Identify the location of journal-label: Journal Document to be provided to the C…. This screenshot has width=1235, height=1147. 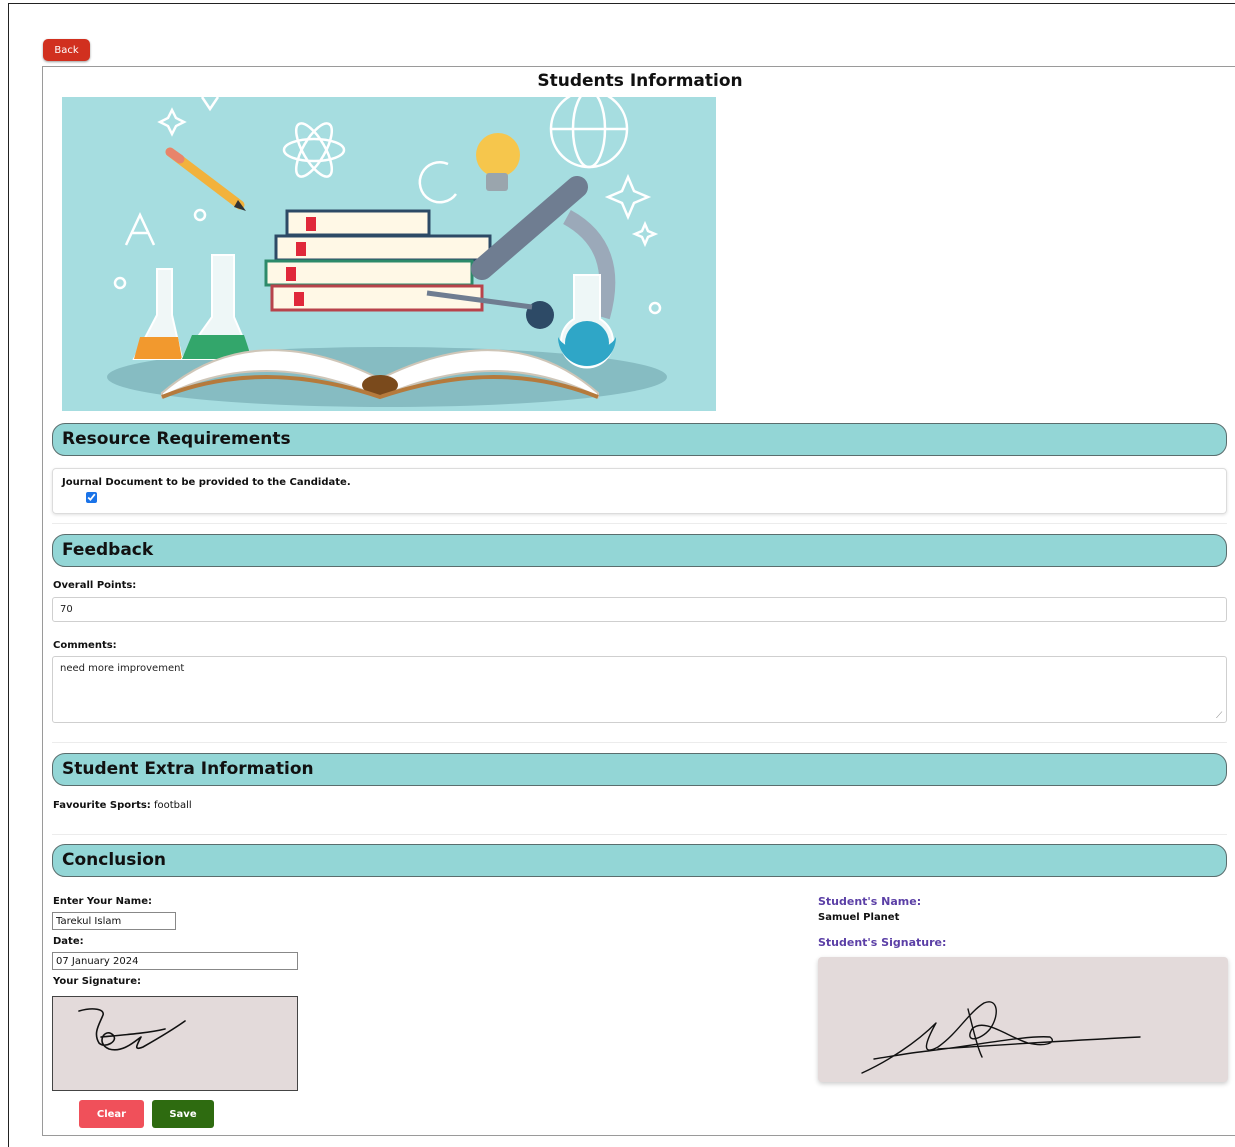
(206, 482).